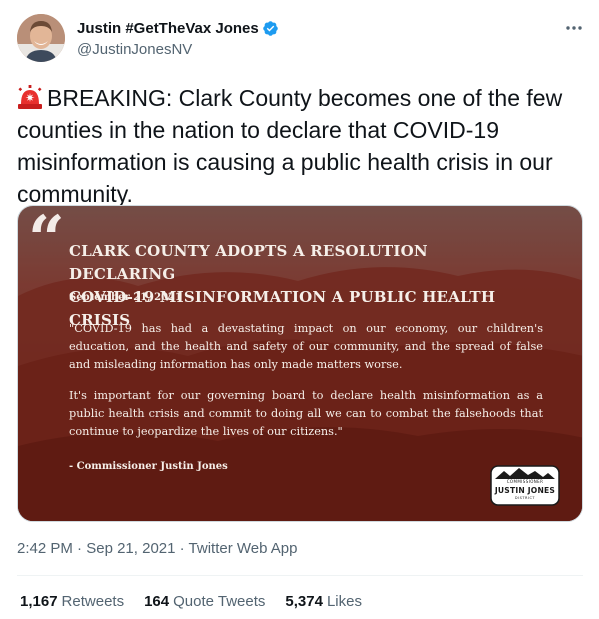 Image resolution: width=599 pixels, height=619 pixels. What do you see at coordinates (525, 481) in the screenshot?
I see `logo-top-text: COMMISSIONER` at bounding box center [525, 481].